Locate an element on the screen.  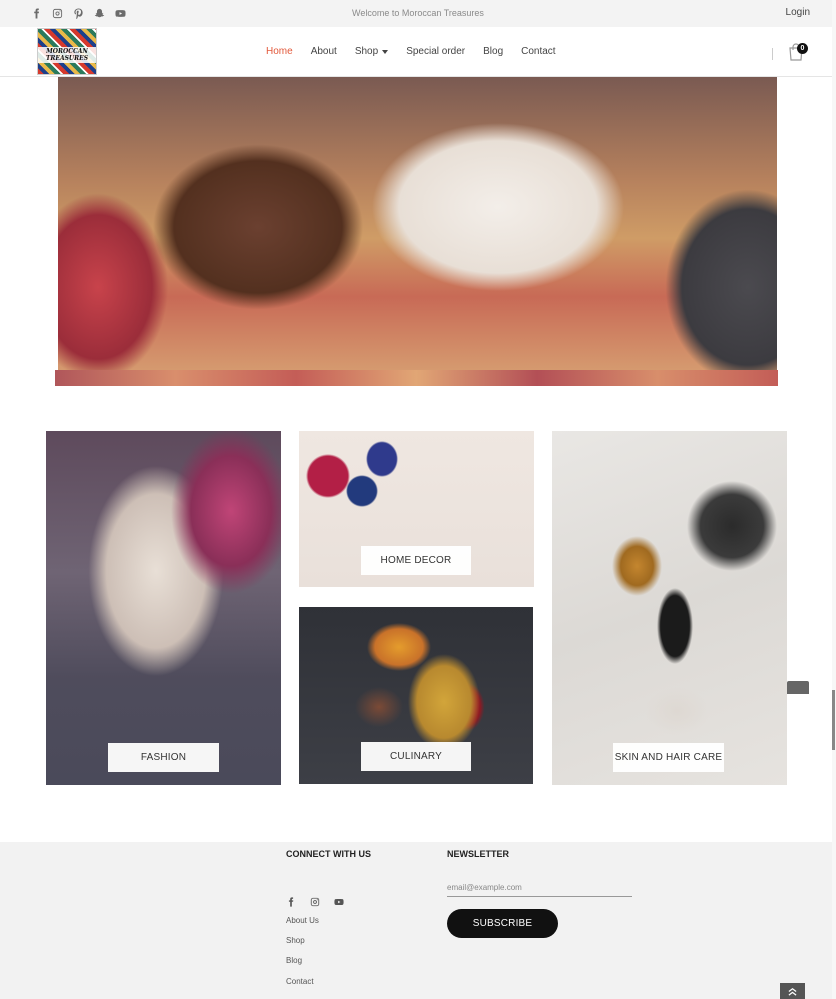
nav-special-order: Special order is located at coordinates (435, 51).